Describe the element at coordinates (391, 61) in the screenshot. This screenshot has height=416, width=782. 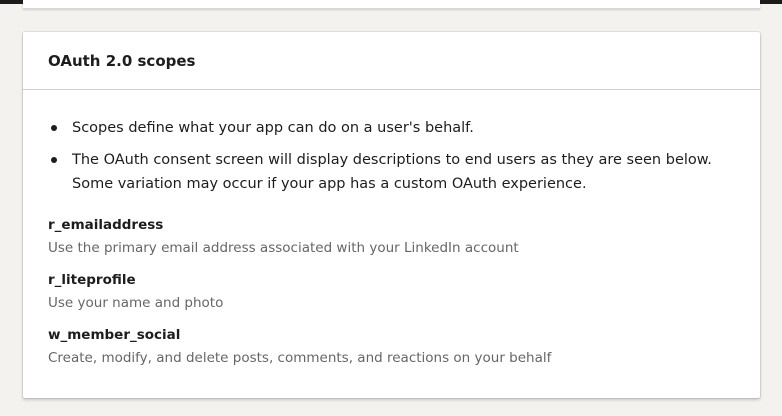
I see `card-header: OAuth 2.0 scopes` at that location.